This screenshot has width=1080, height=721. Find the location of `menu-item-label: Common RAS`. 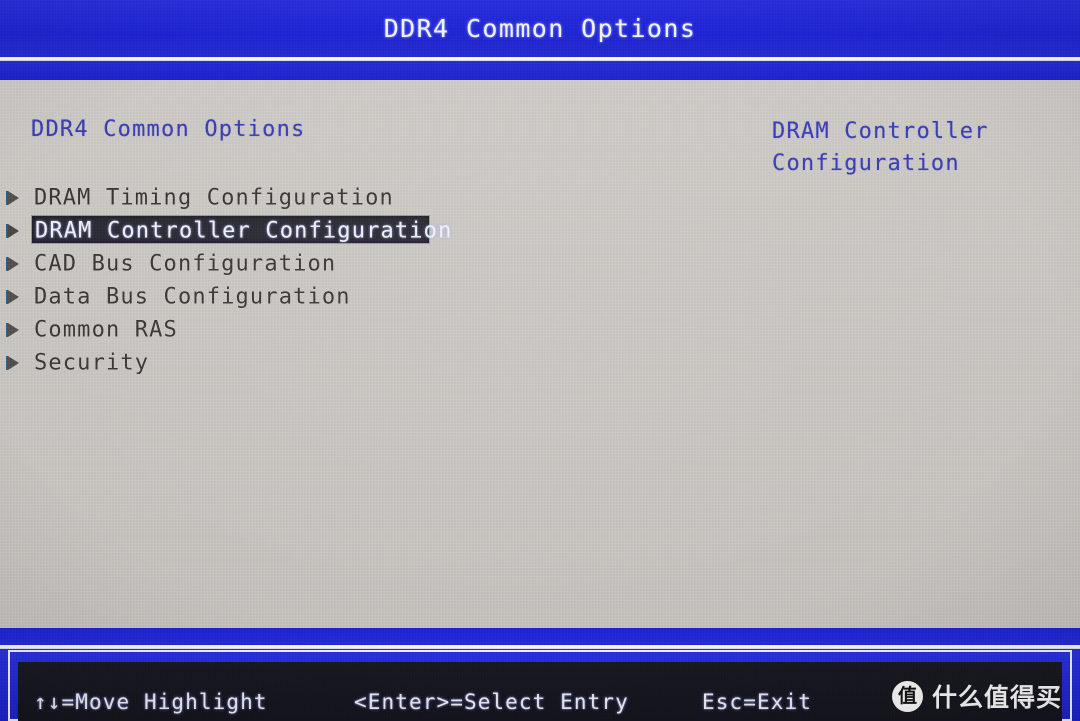

menu-item-label: Common RAS is located at coordinates (106, 329).